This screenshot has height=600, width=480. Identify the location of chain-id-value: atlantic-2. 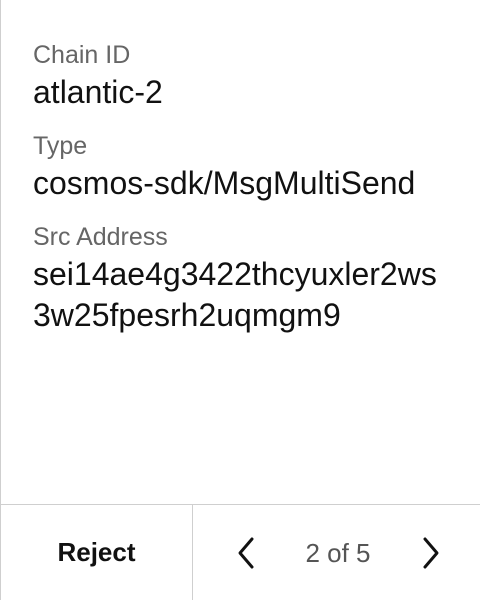
(98, 92).